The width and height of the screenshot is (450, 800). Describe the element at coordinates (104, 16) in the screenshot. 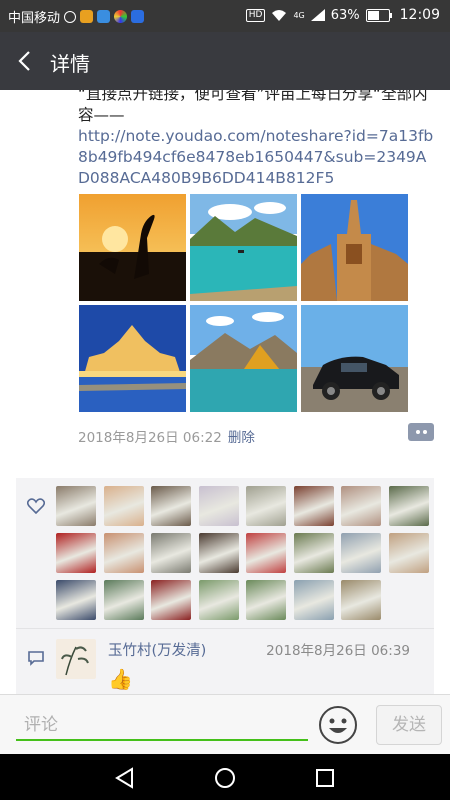

I see `app-icon-blue` at that location.